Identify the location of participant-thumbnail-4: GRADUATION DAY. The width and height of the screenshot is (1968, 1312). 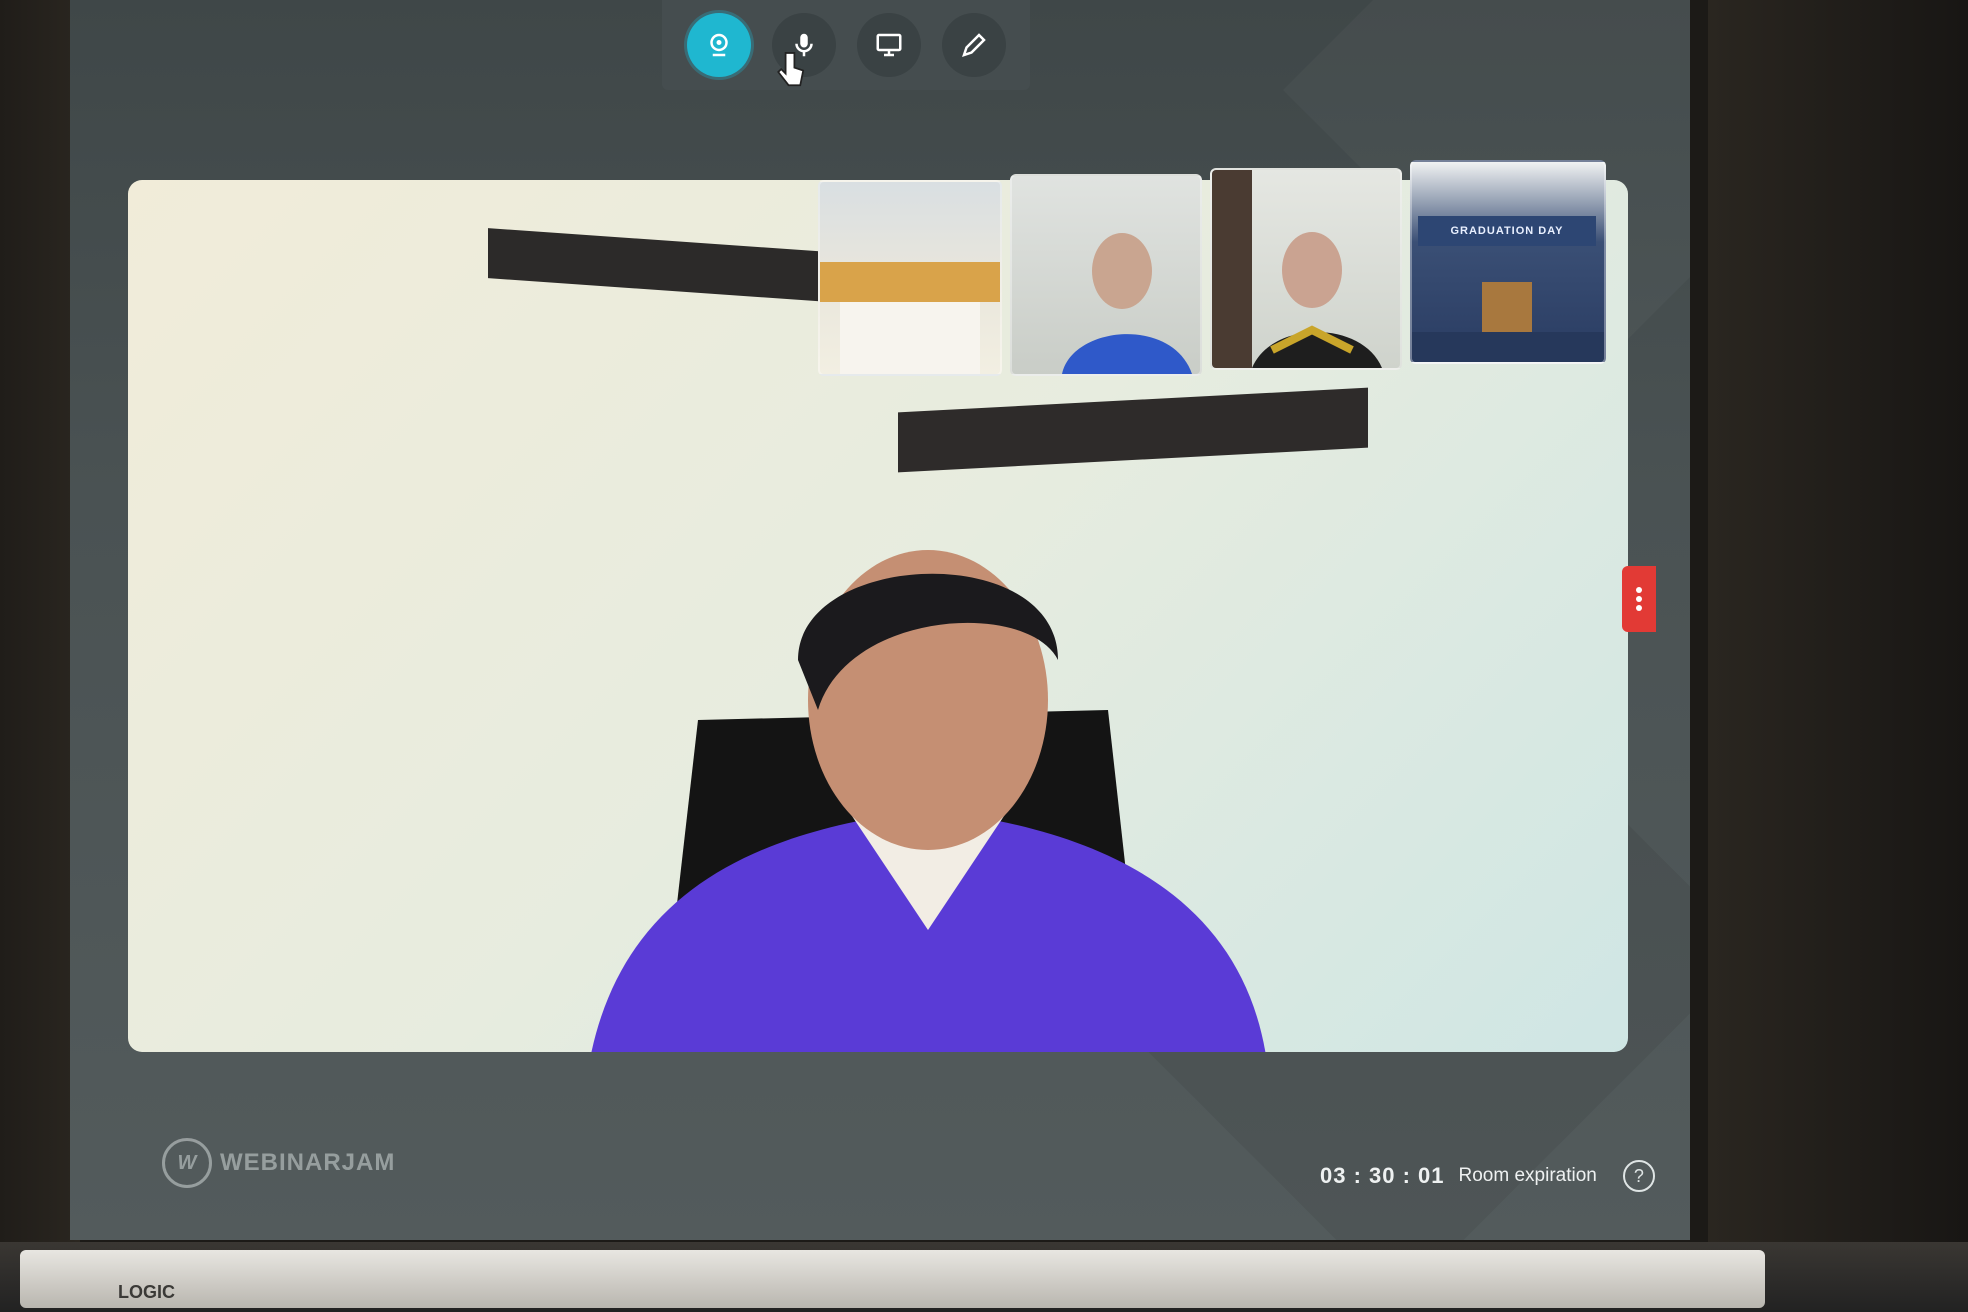
(1508, 262).